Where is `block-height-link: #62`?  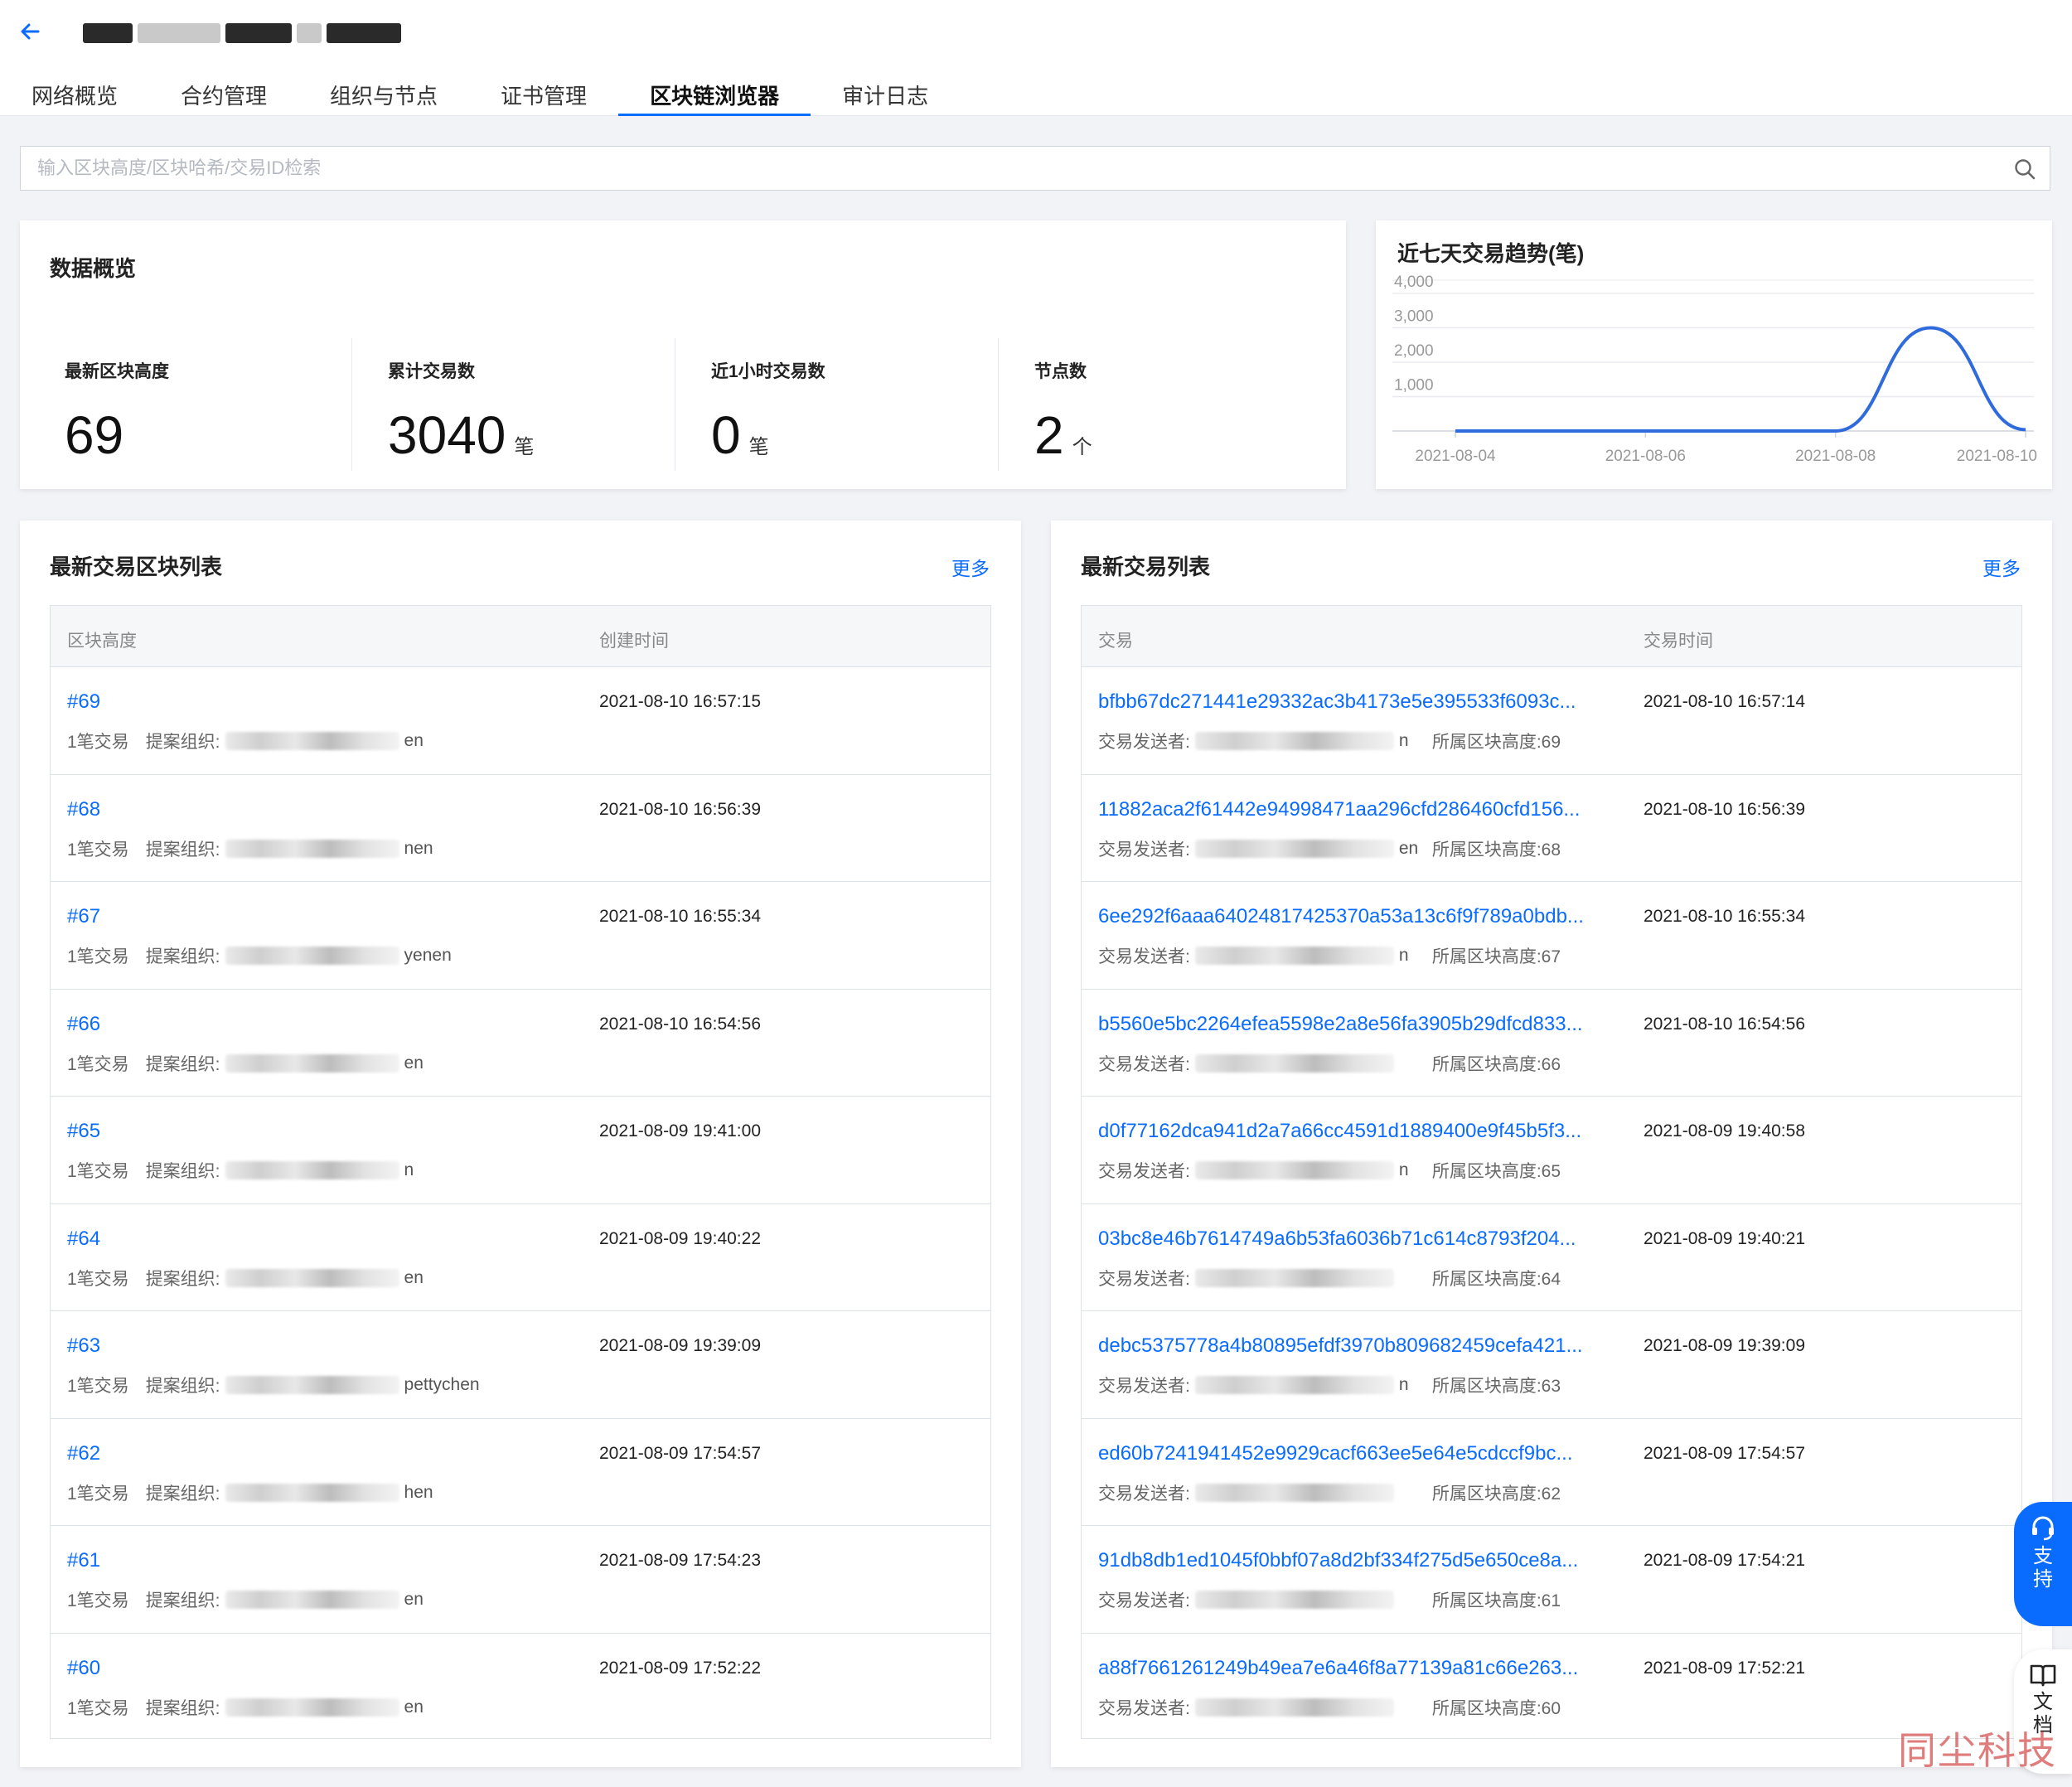 block-height-link: #62 is located at coordinates (83, 1453).